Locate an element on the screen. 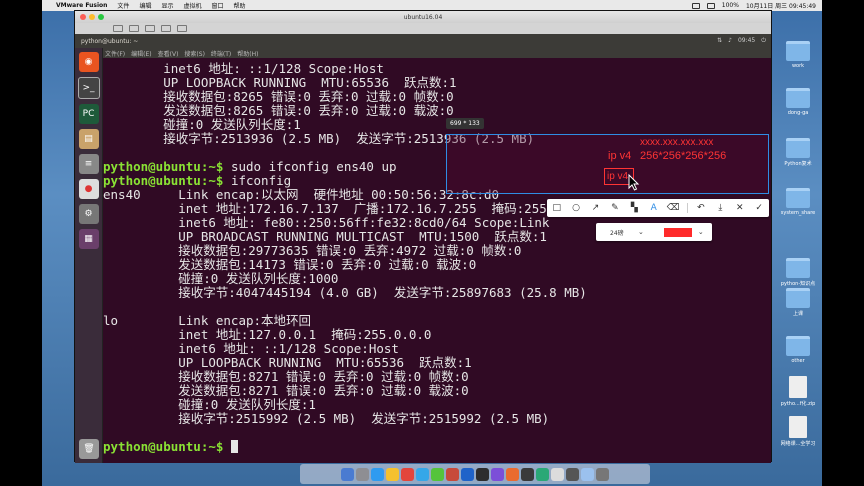  launchpad-icon is located at coordinates (362, 474).